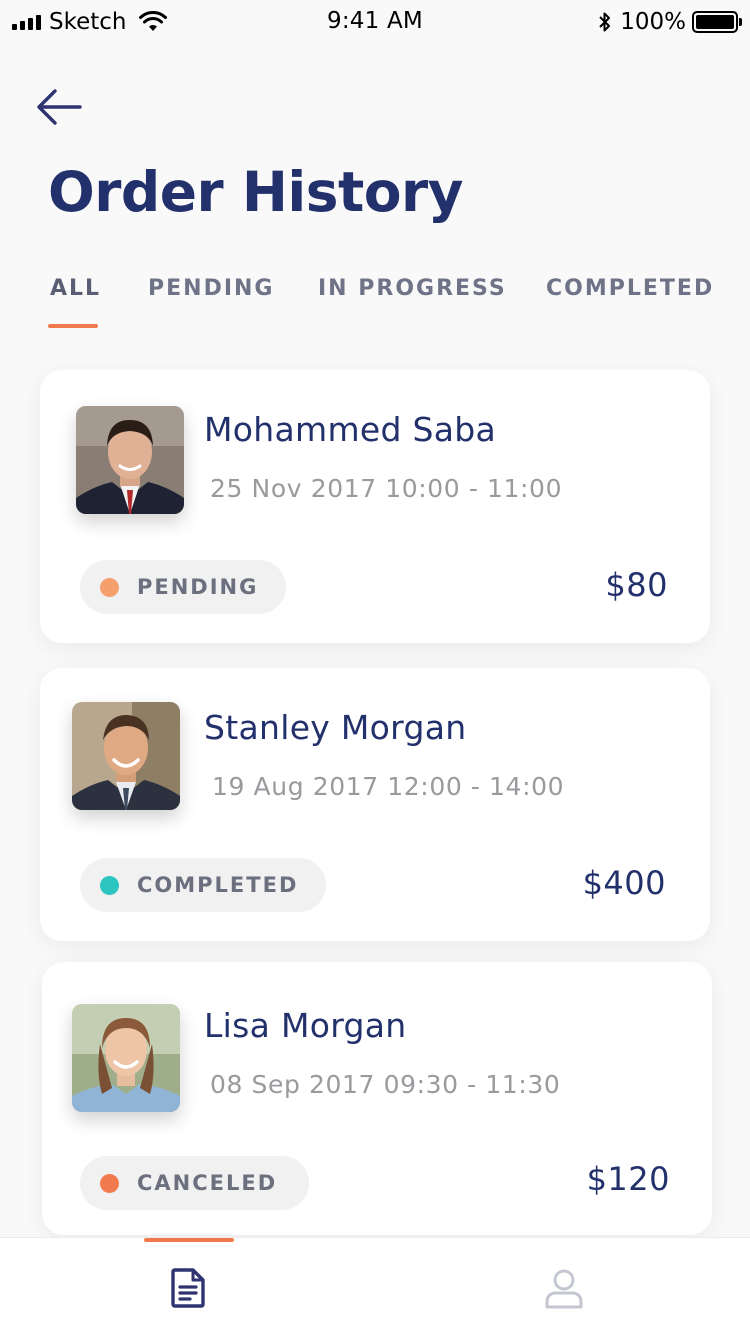  Describe the element at coordinates (385, 1084) in the screenshot. I see `order-datetime: 08 Sep 2017 09:30 - 11:30` at that location.